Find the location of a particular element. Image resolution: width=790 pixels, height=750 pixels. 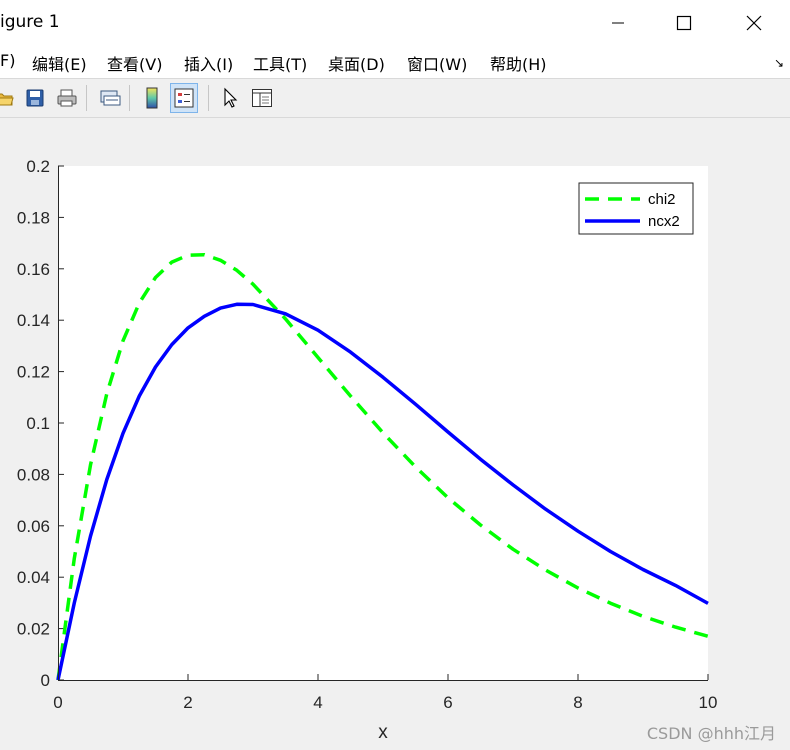

y-tick-label: 0.04 is located at coordinates (33, 577).